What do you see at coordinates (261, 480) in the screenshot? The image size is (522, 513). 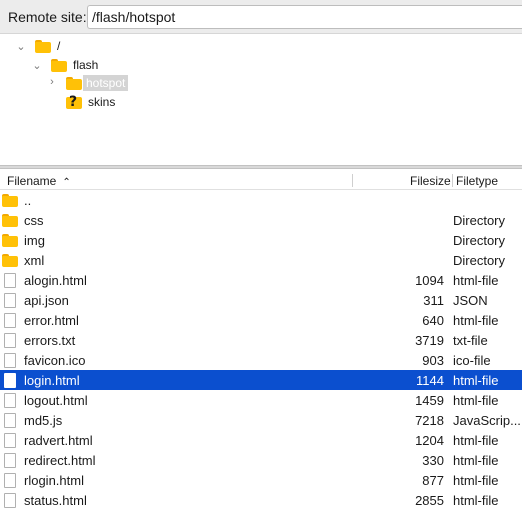 I see `file-row: rlogin.html 877 html-file` at bounding box center [261, 480].